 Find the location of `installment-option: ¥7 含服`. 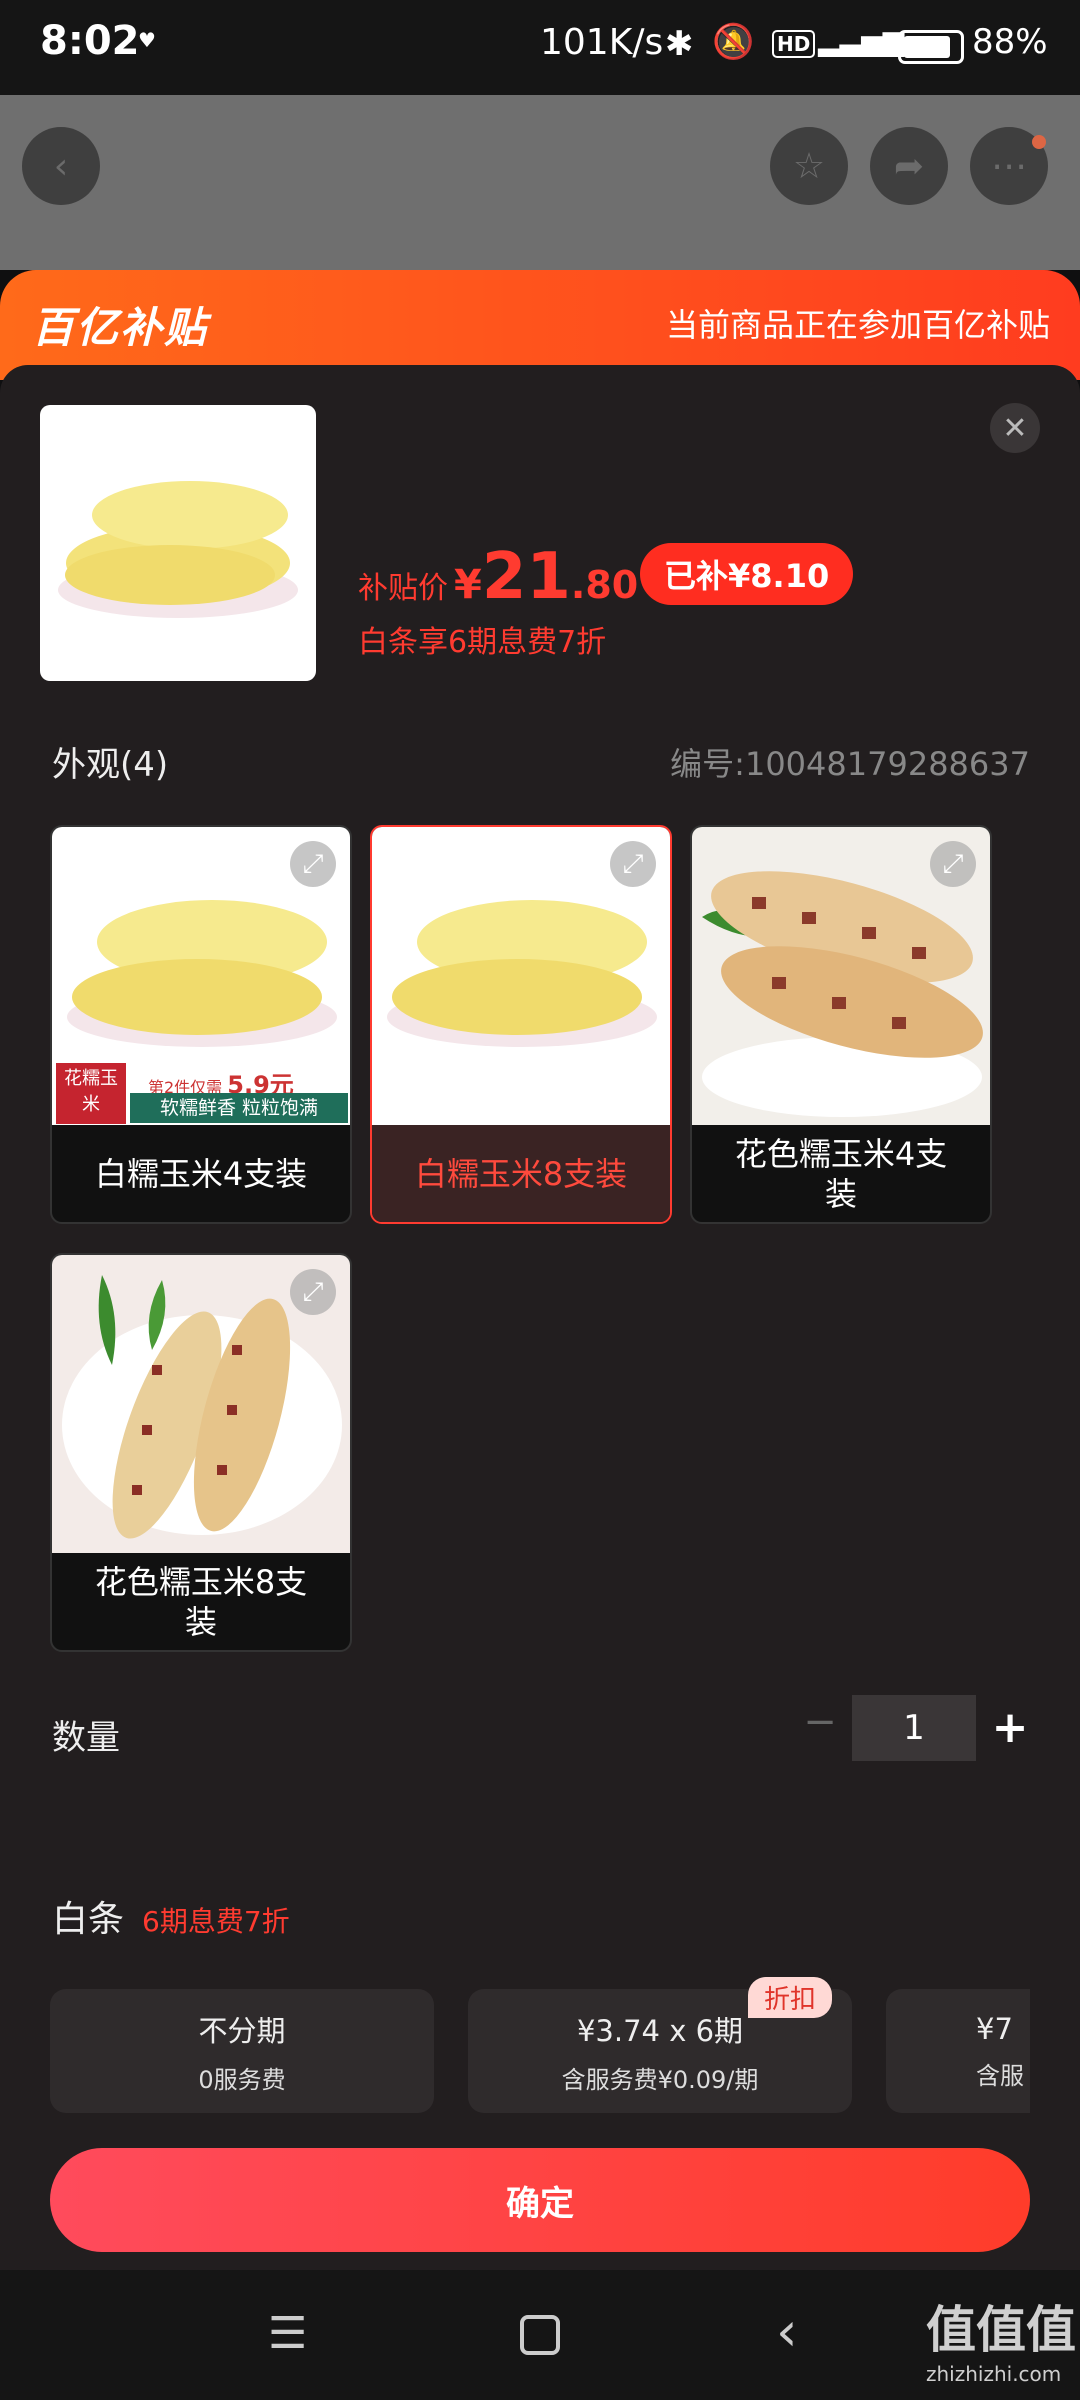

installment-option: ¥7 含服 is located at coordinates (958, 2051).